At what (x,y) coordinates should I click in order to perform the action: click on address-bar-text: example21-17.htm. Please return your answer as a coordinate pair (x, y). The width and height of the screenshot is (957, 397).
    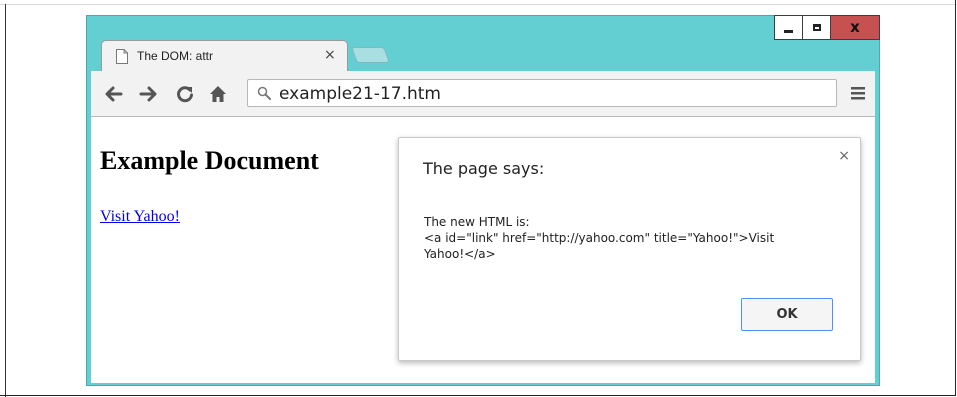
    Looking at the image, I should click on (360, 94).